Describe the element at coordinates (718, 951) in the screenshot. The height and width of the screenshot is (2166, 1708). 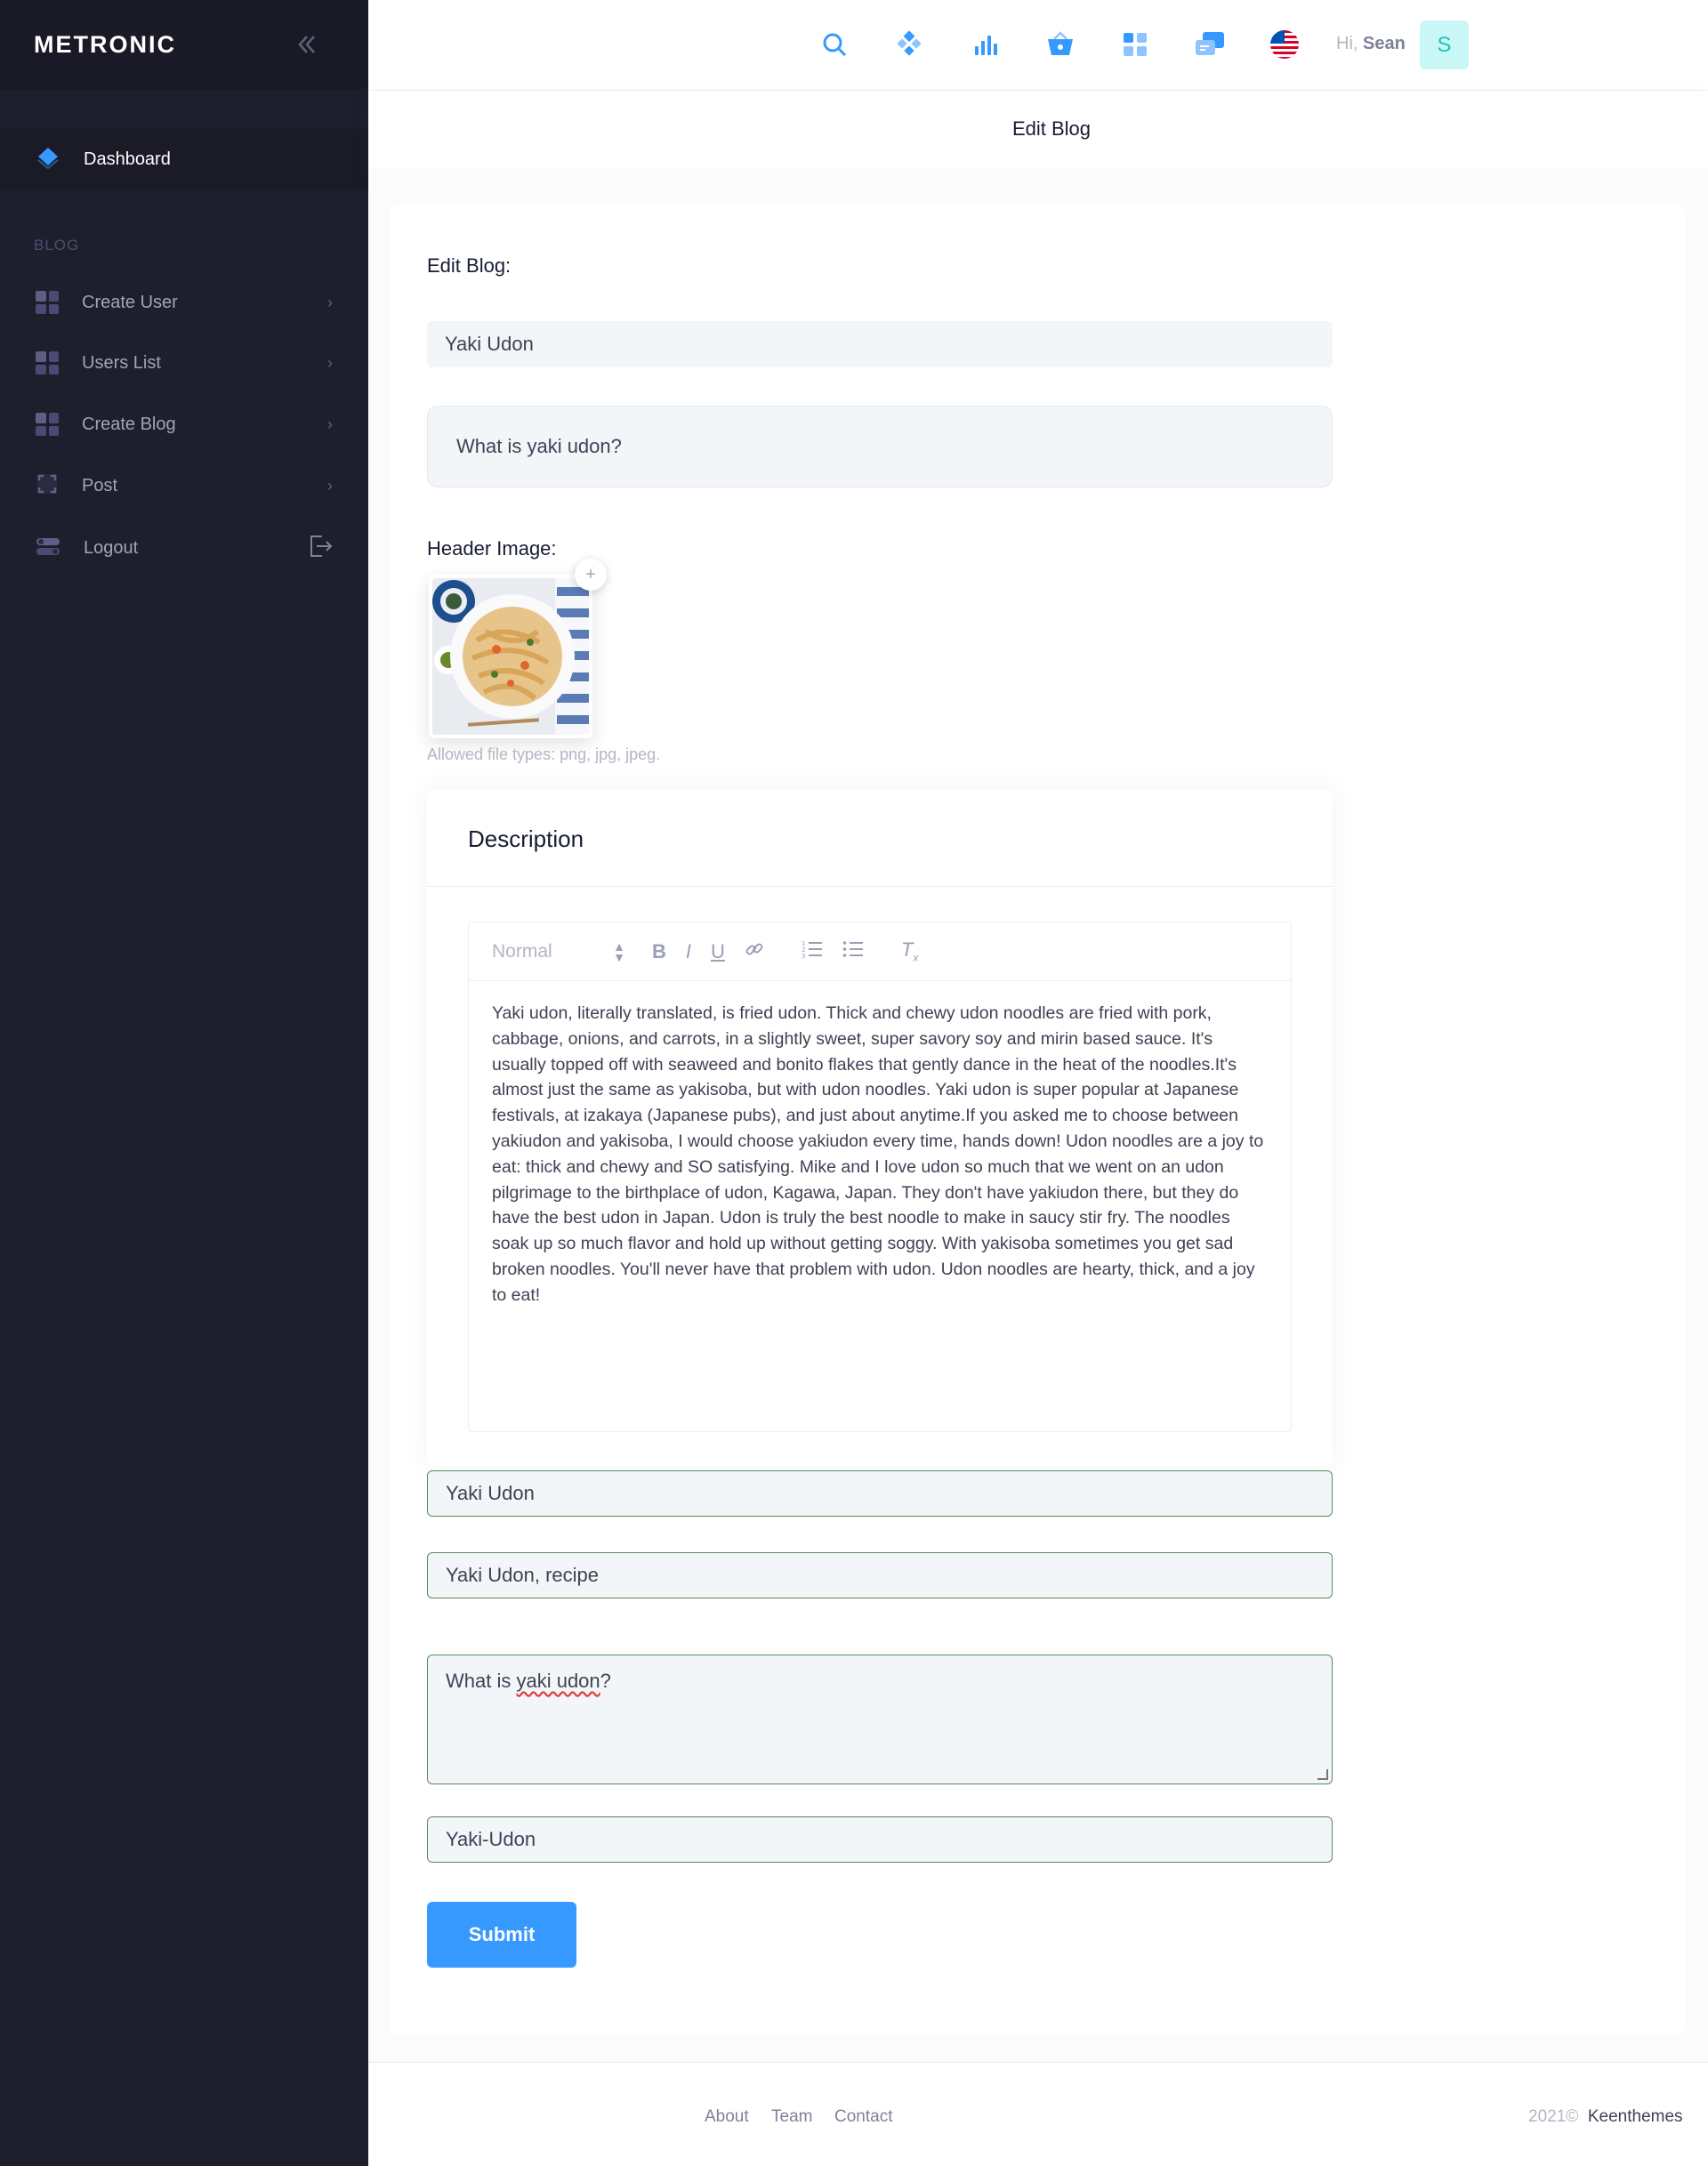
I see `underline-icon: U` at that location.